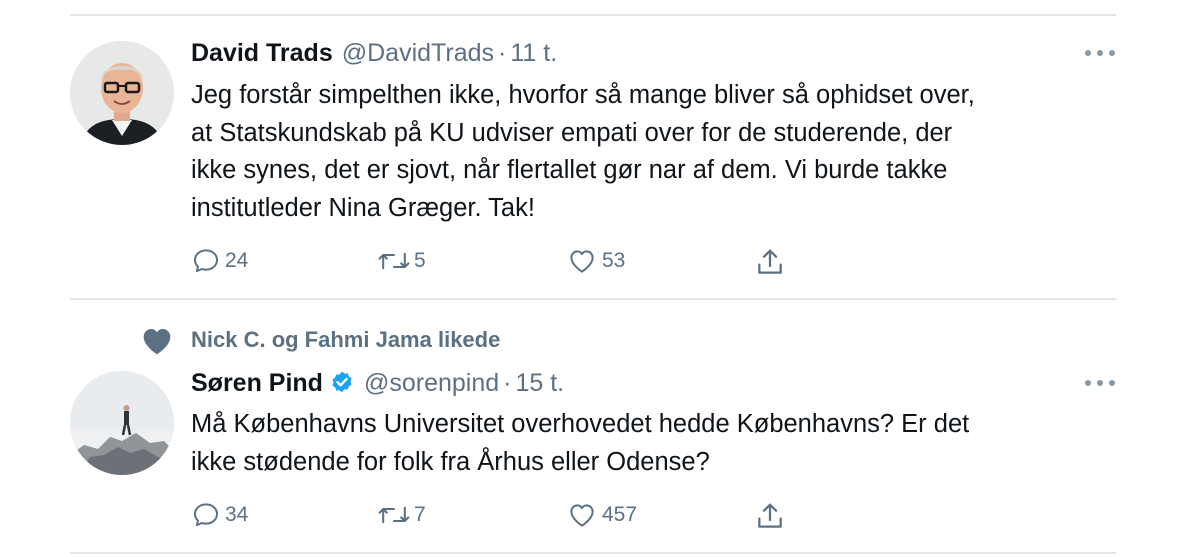  What do you see at coordinates (363, 207) in the screenshot?
I see `tweet-text-line: institutleder Nina Græger. Tak!` at bounding box center [363, 207].